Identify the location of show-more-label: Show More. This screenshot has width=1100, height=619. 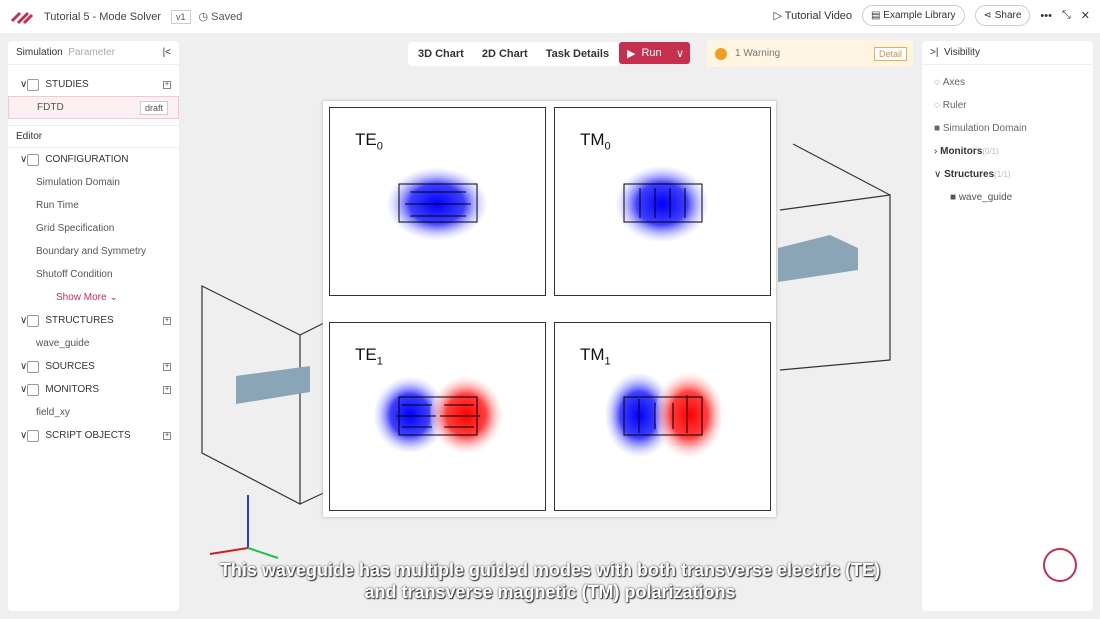
(81, 297).